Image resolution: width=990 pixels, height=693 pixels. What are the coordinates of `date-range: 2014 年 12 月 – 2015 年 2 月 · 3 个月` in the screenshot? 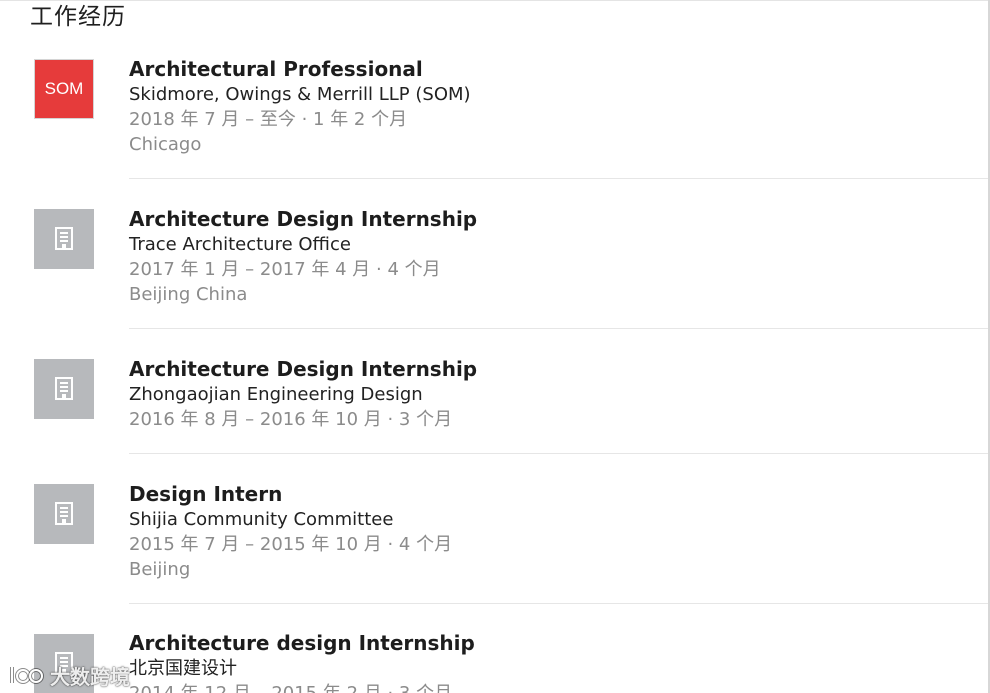 It's located at (554, 687).